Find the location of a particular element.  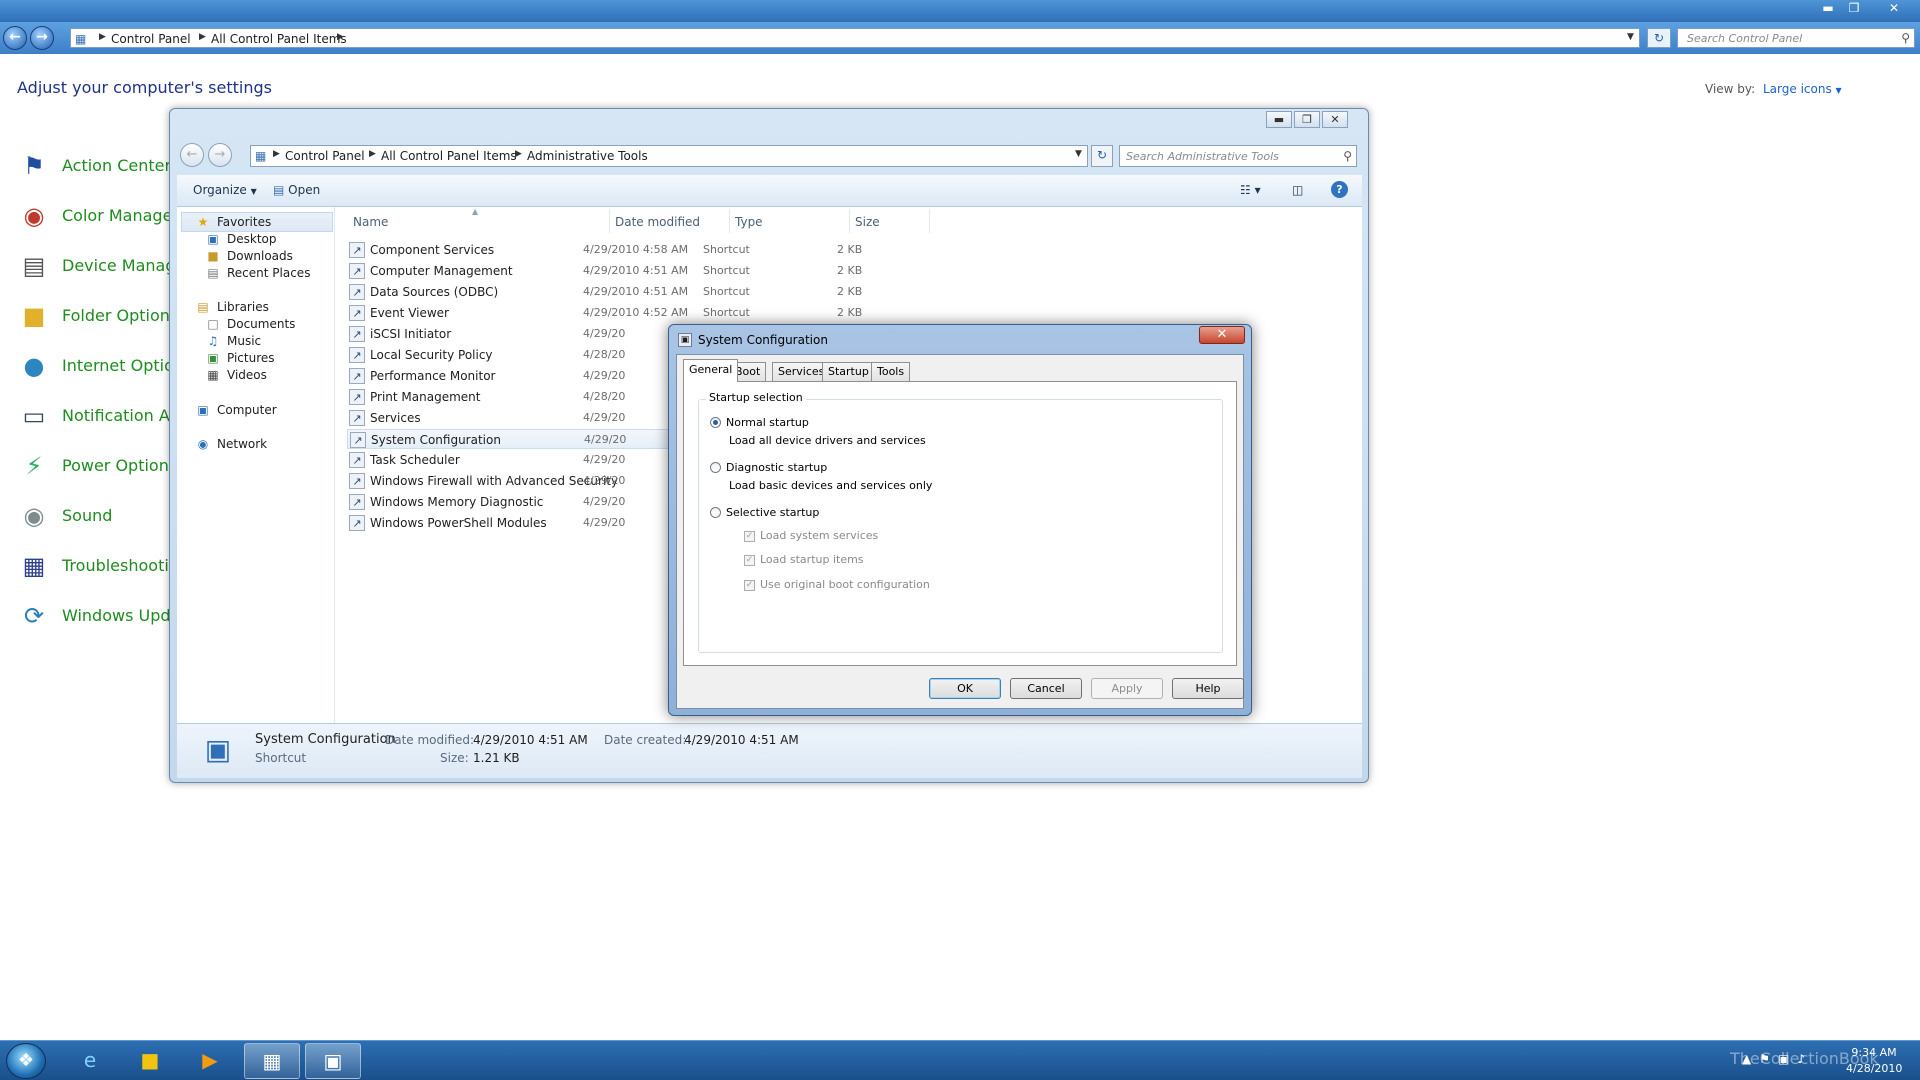

tab-general: General is located at coordinates (711, 370).